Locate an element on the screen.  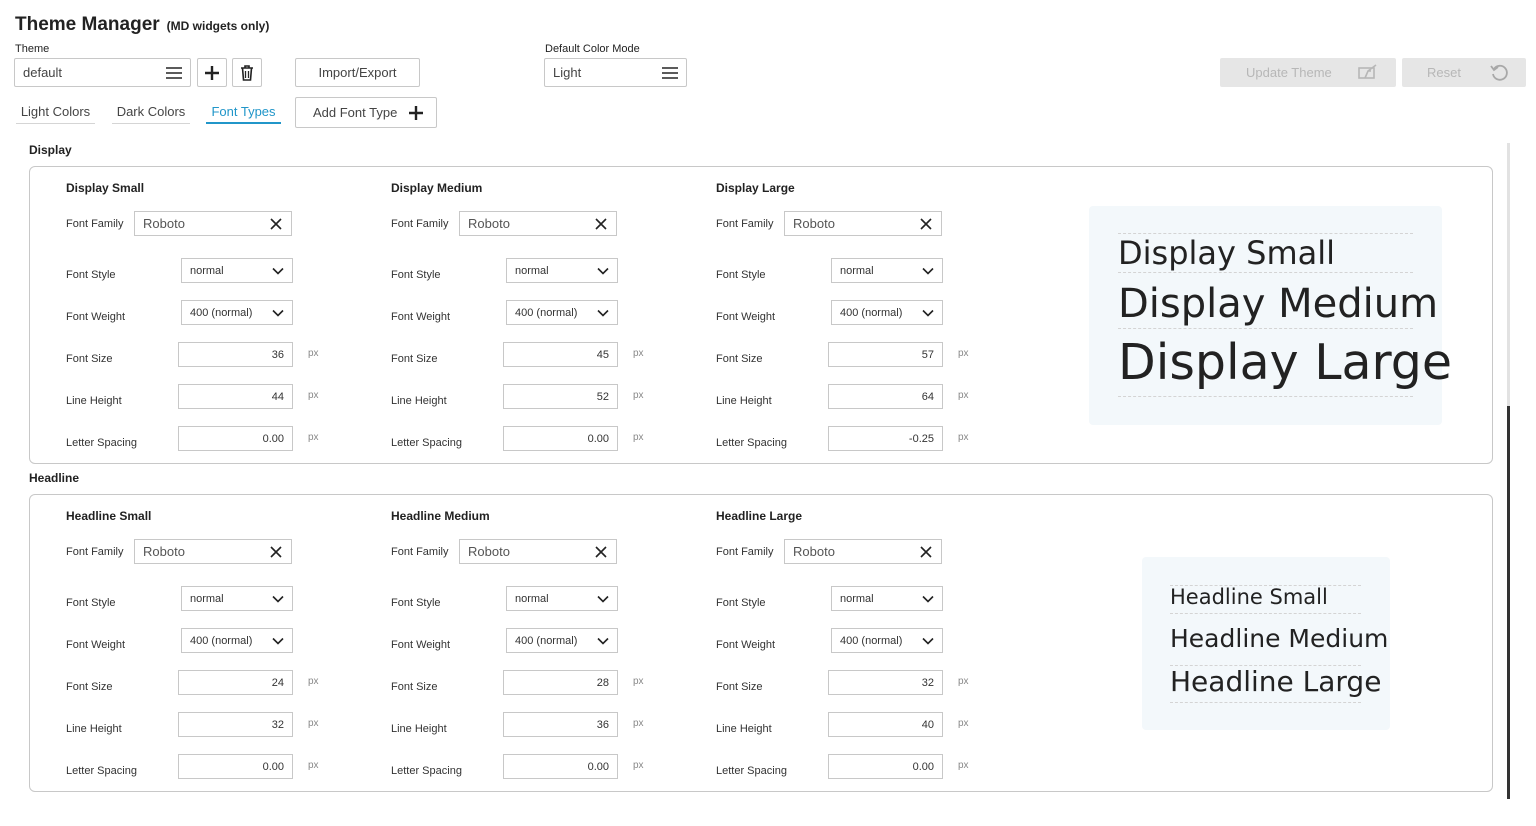
tab-dark-colors: Dark Colors is located at coordinates (151, 111).